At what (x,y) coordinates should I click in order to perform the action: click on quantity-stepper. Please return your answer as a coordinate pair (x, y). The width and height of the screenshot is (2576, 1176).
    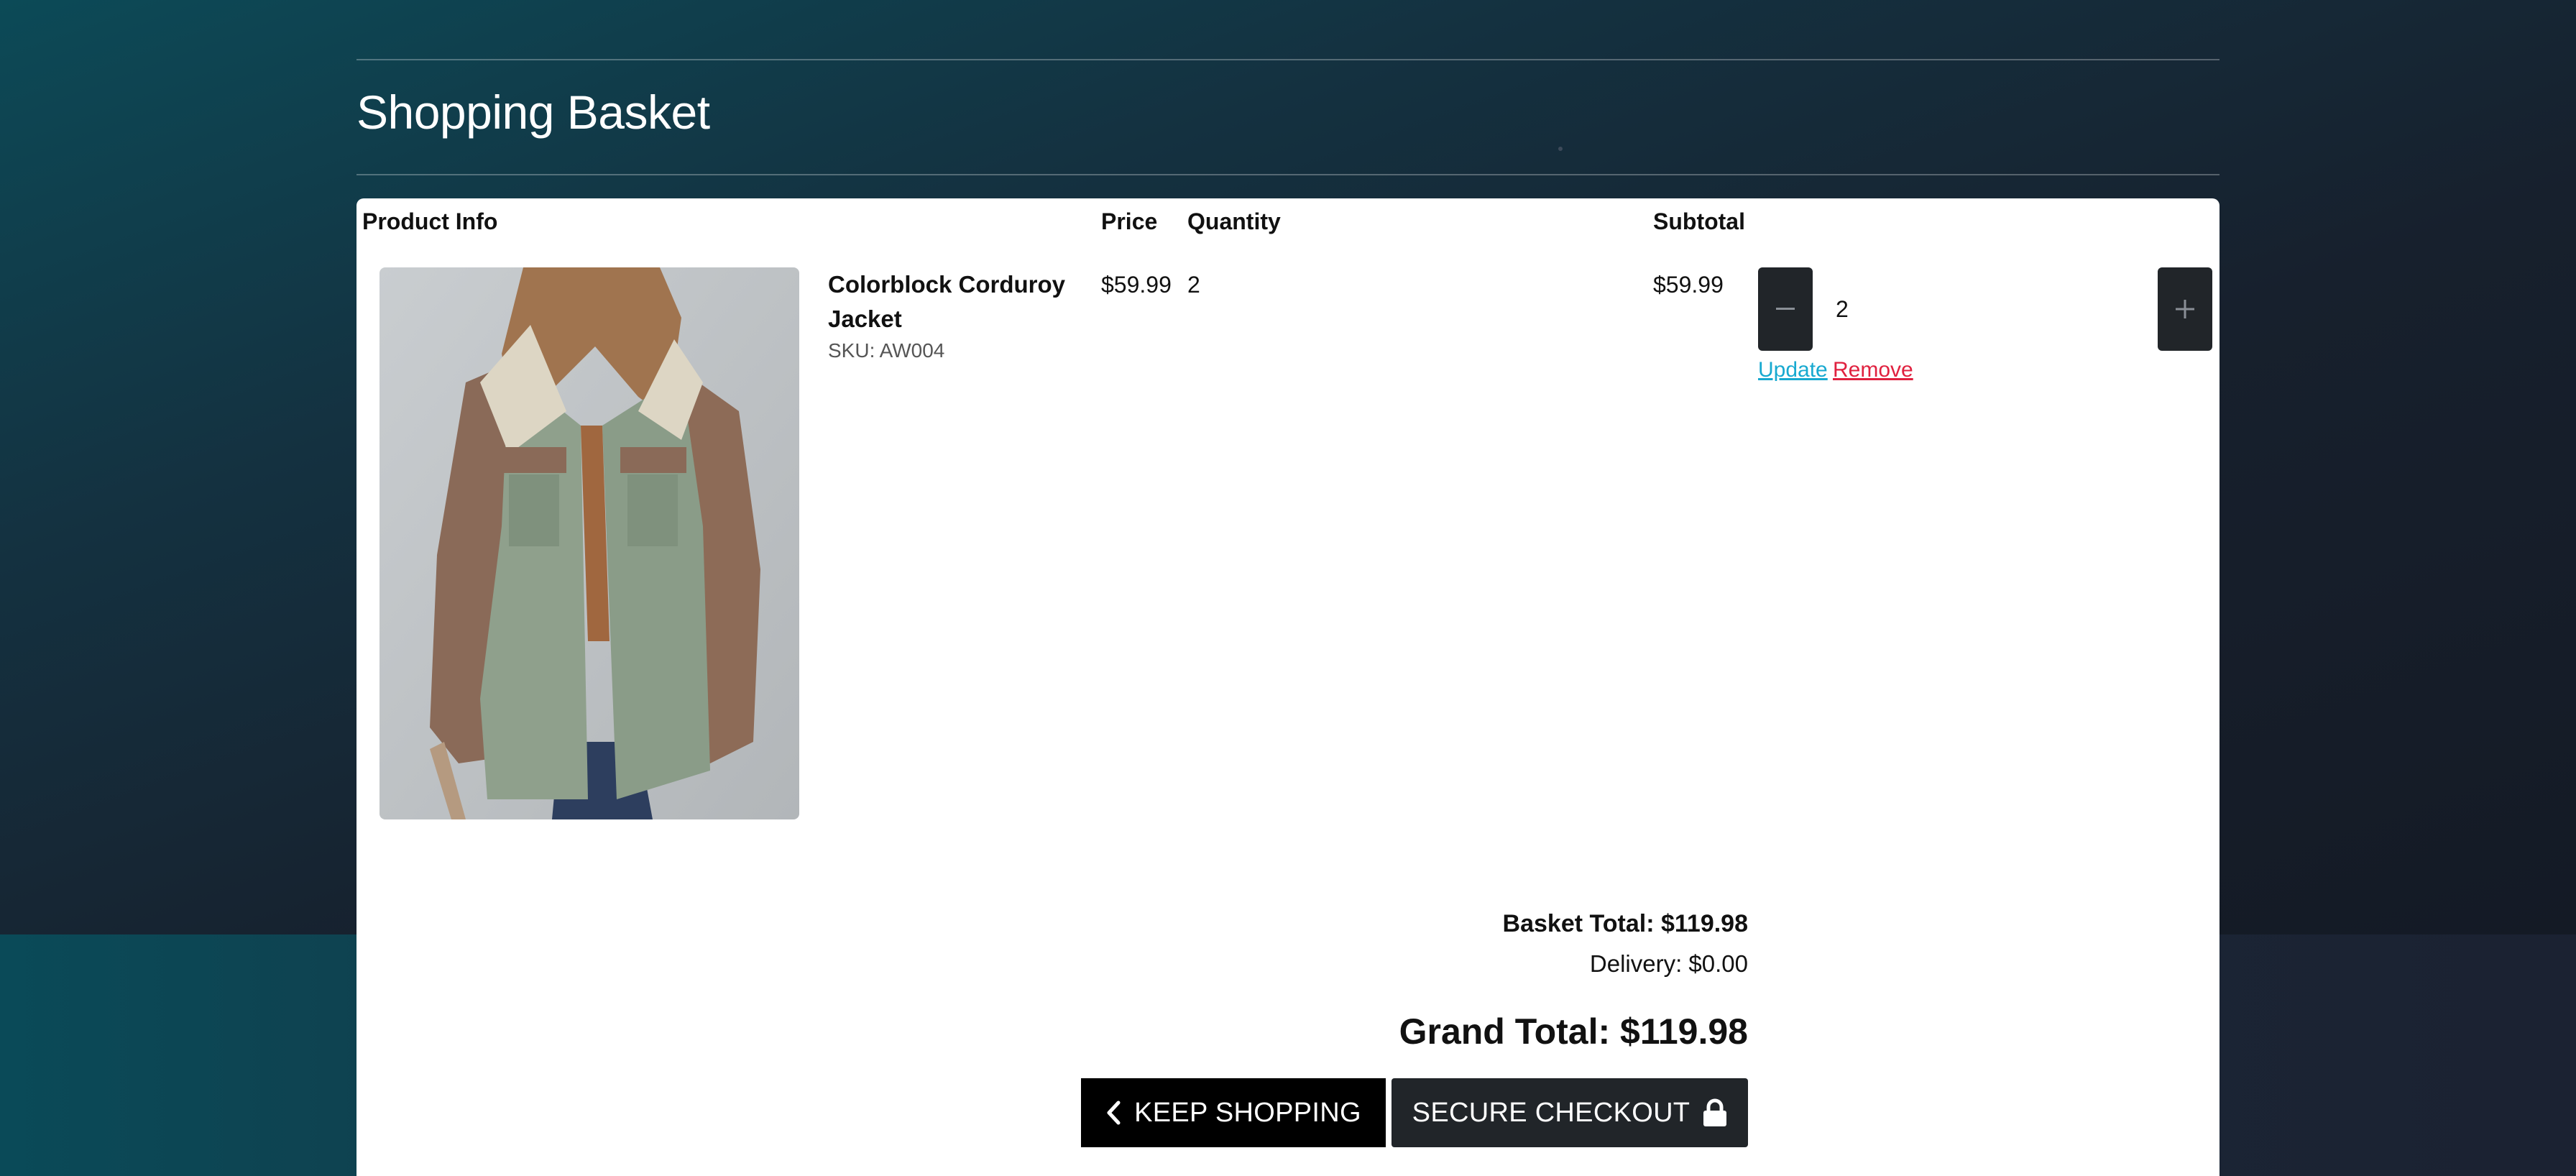
    Looking at the image, I should click on (1985, 309).